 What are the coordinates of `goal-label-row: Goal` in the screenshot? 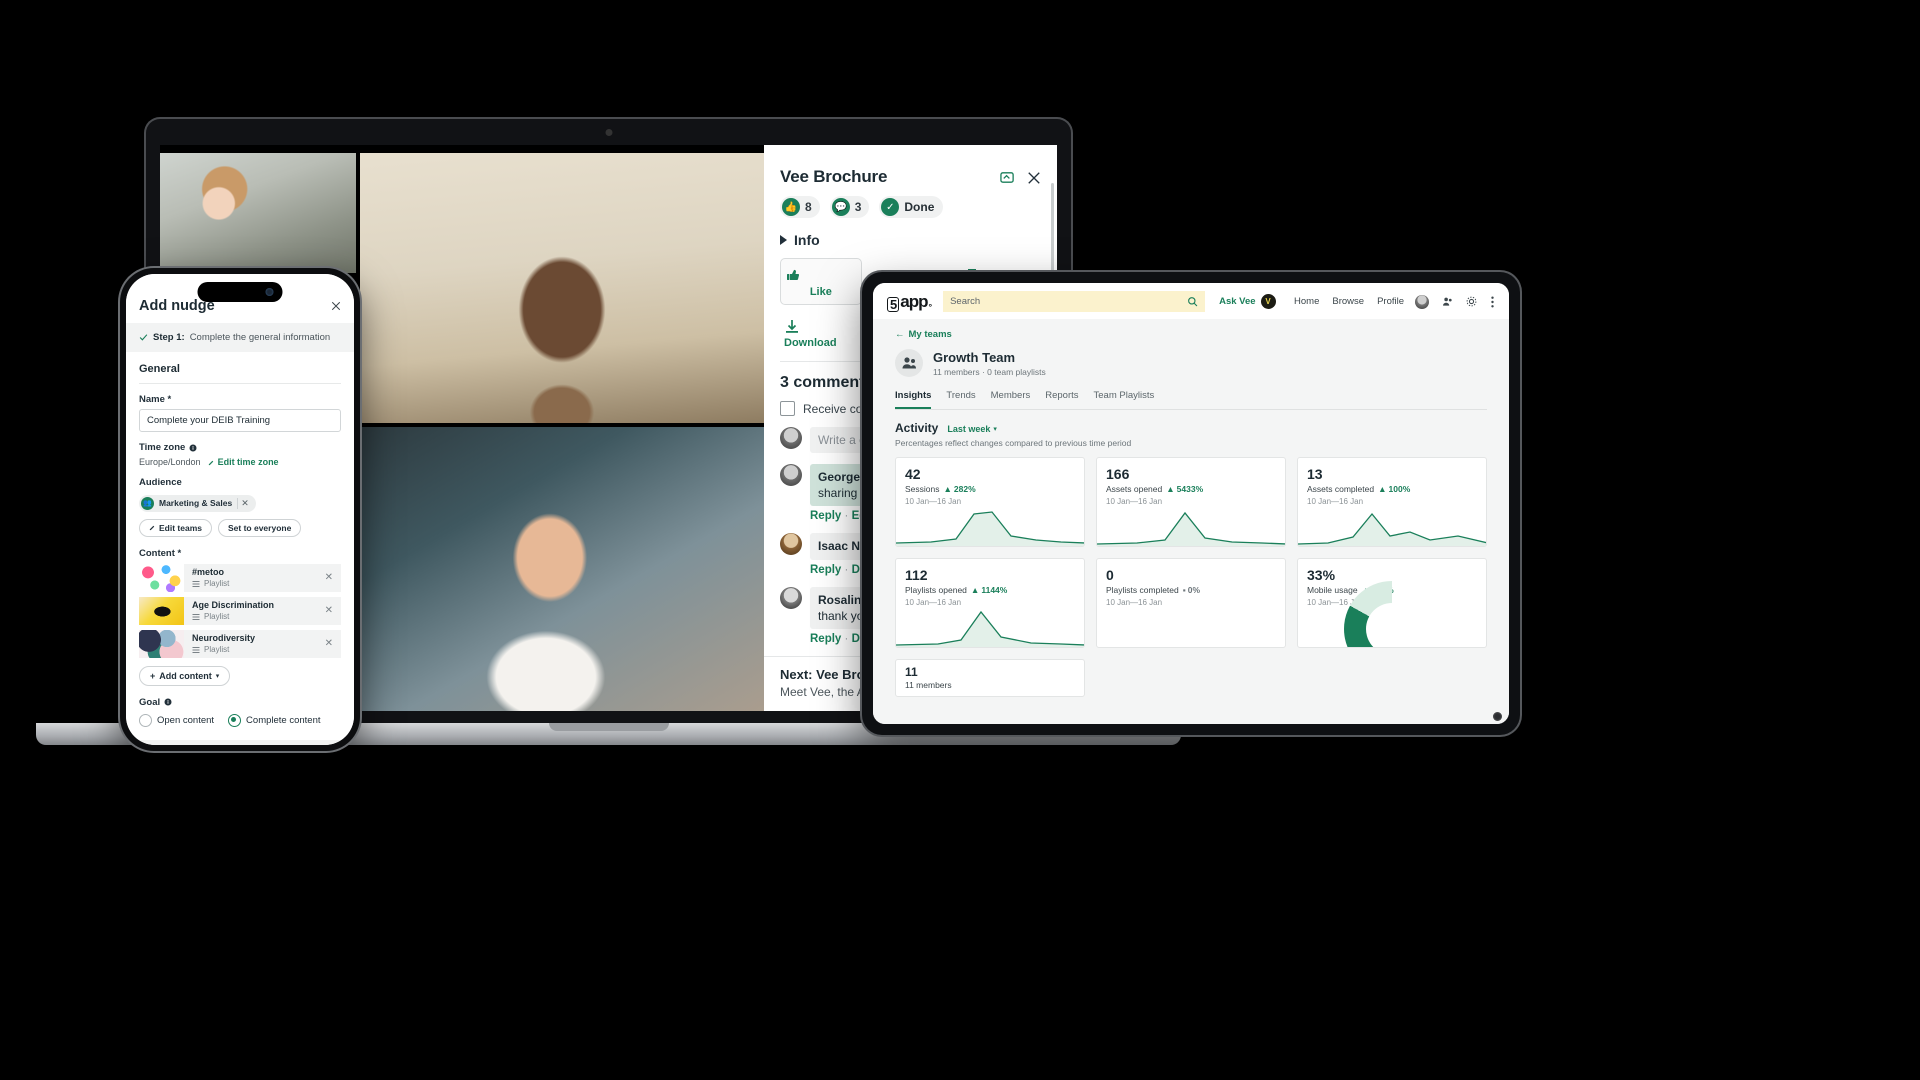 It's located at (240, 702).